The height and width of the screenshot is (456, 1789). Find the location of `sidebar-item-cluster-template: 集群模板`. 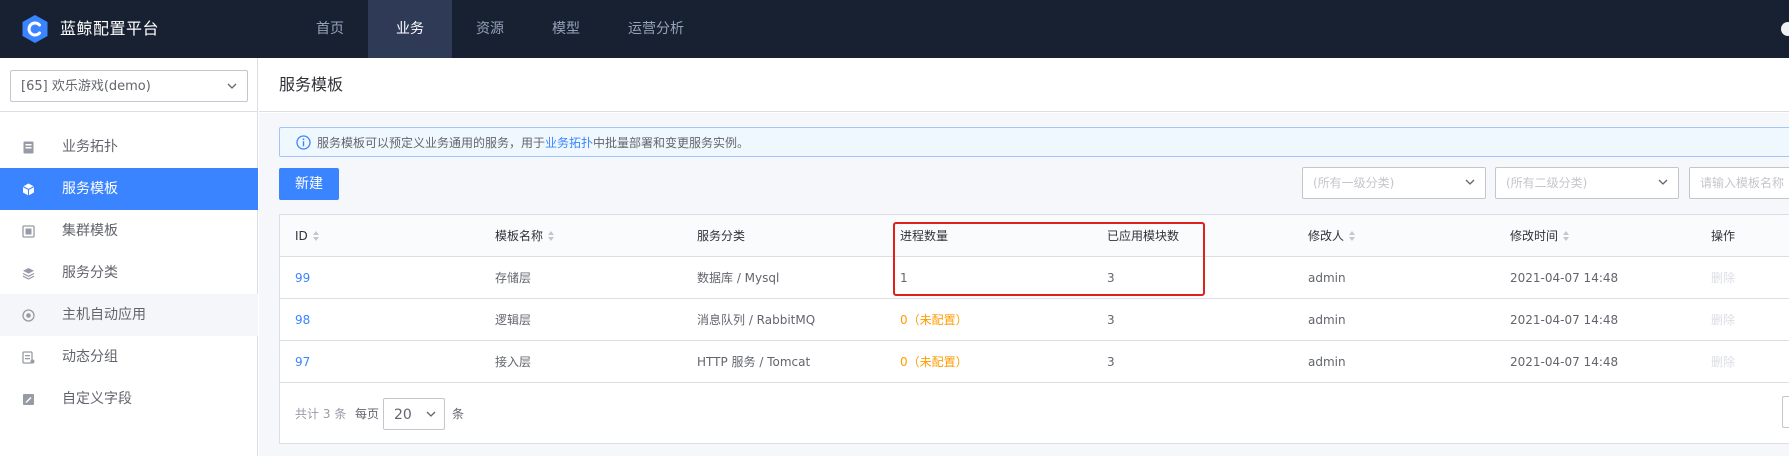

sidebar-item-cluster-template: 集群模板 is located at coordinates (129, 231).